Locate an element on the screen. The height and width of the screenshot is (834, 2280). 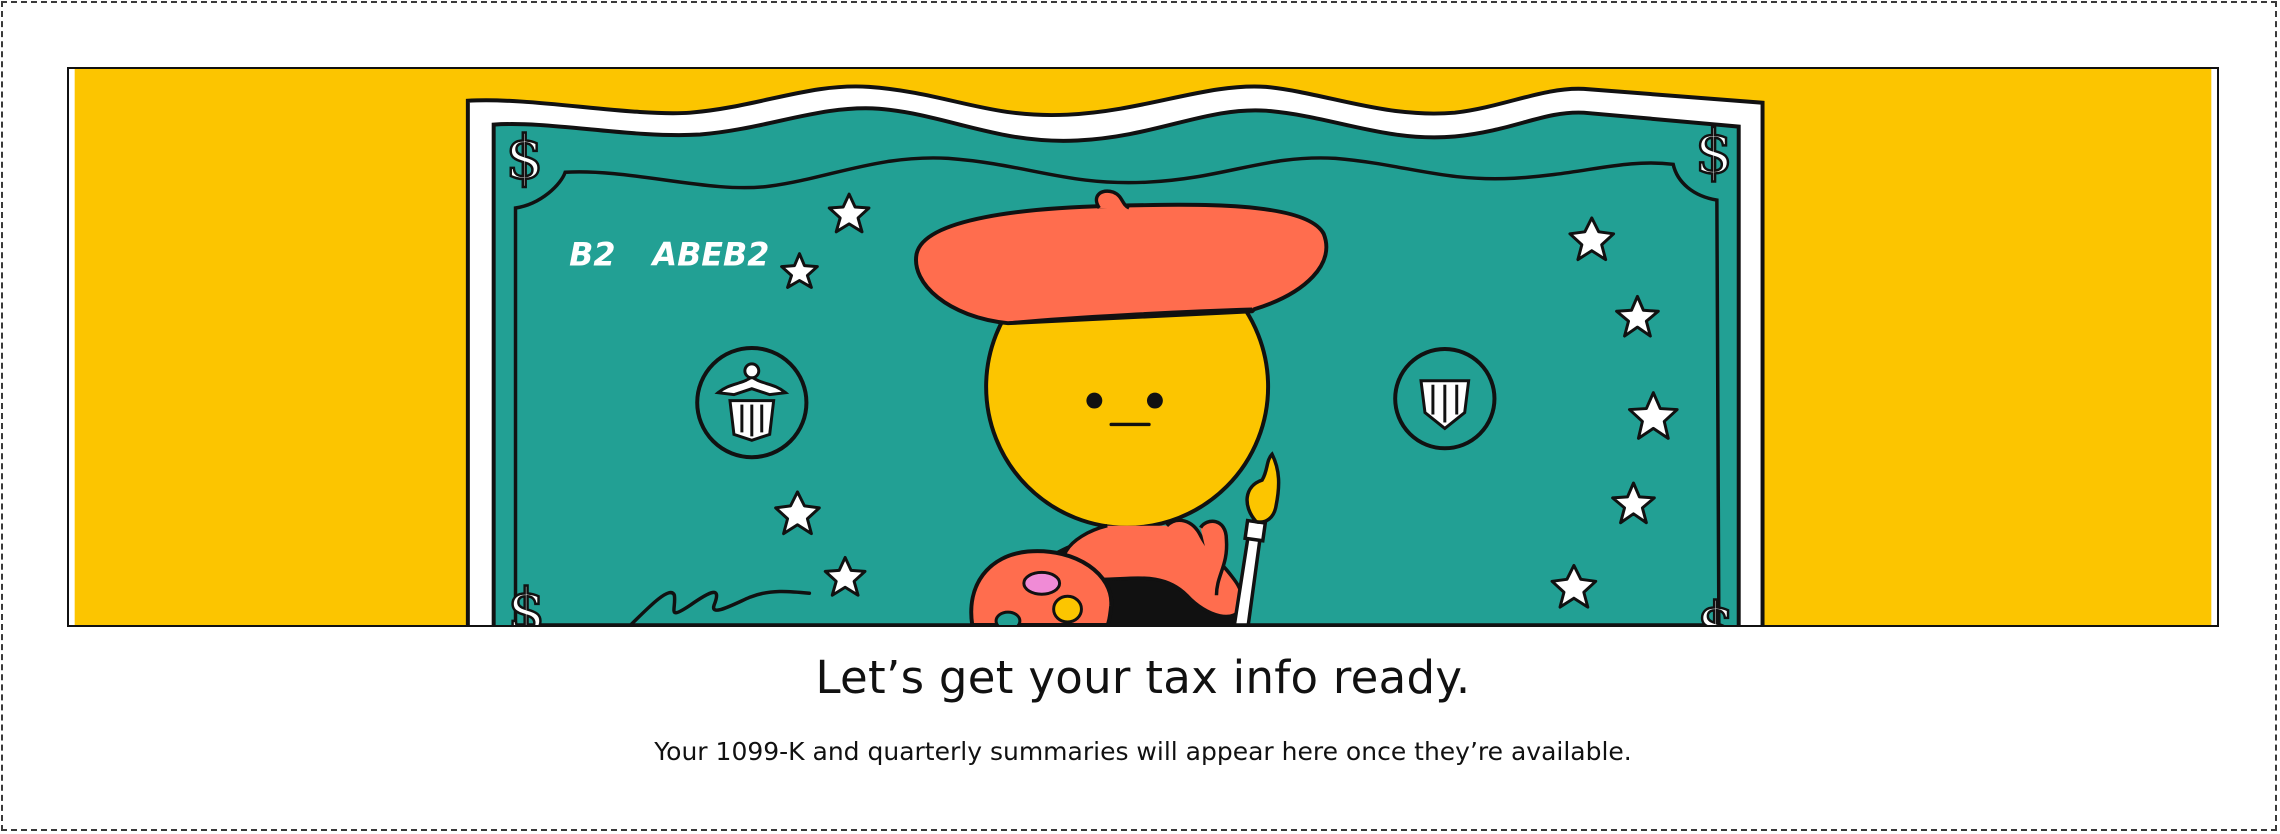
empty-state-title: Let’s get your tax info ready. is located at coordinates (1143, 677).